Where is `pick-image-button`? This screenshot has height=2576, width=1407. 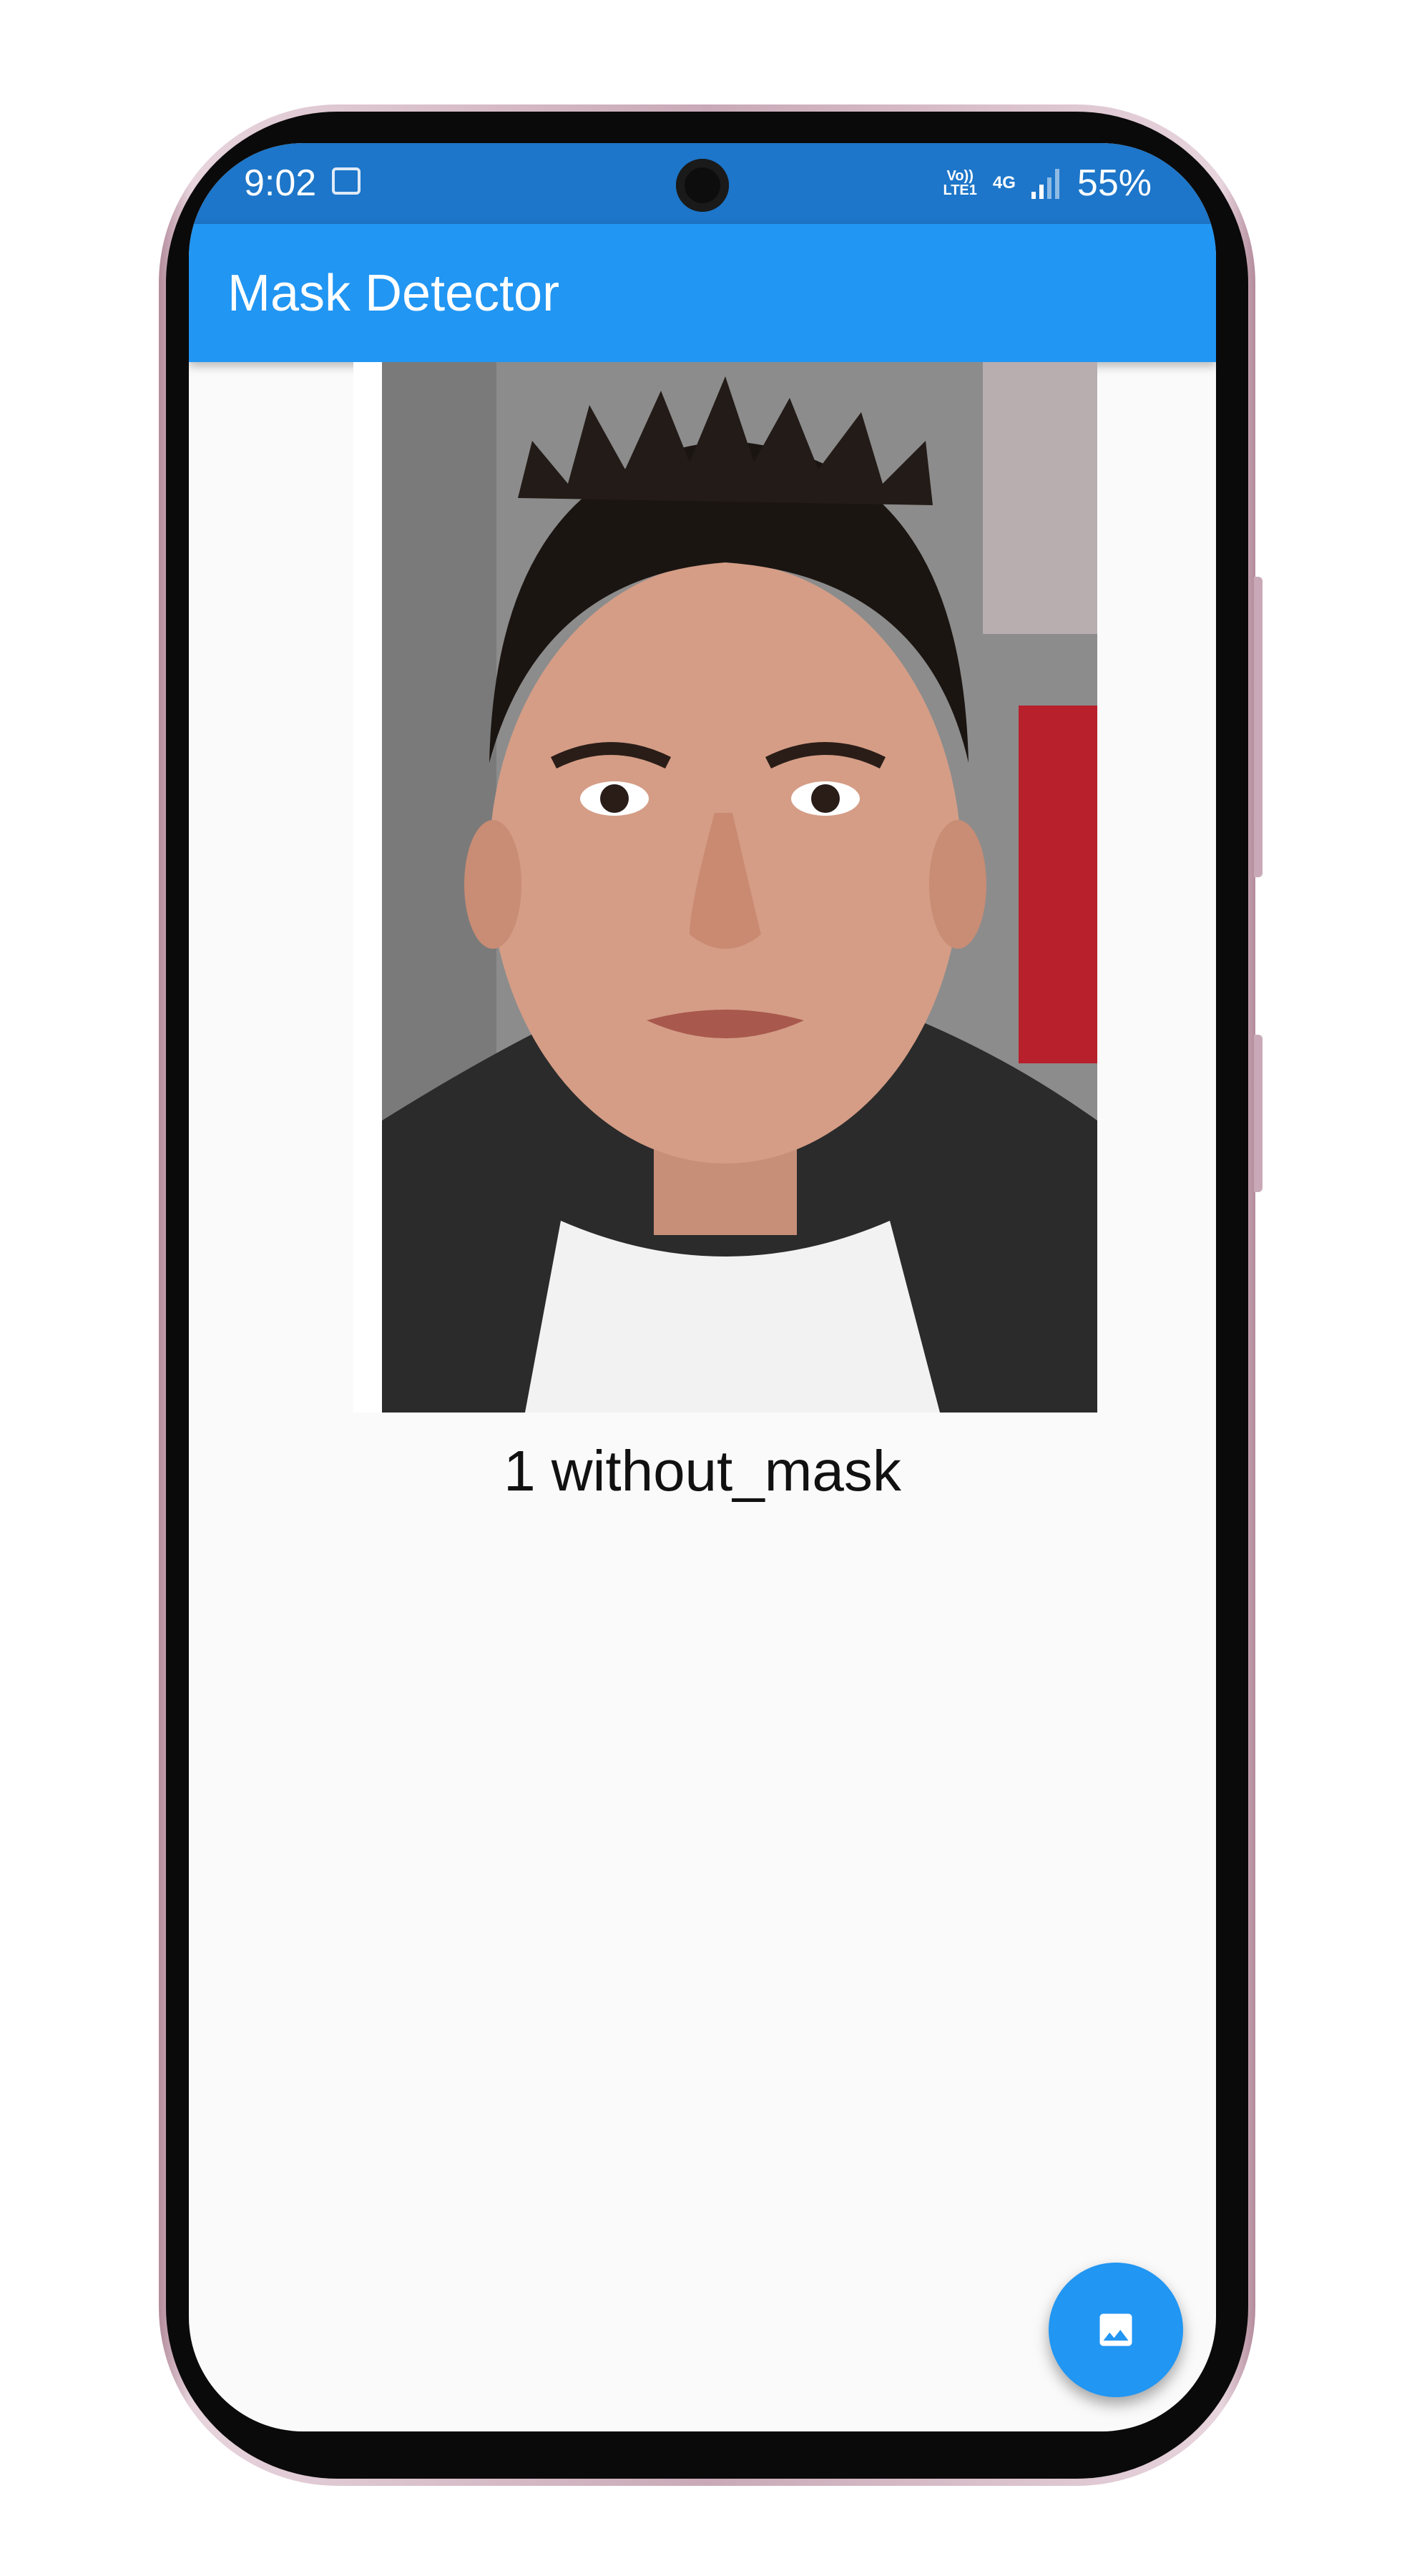 pick-image-button is located at coordinates (1116, 2330).